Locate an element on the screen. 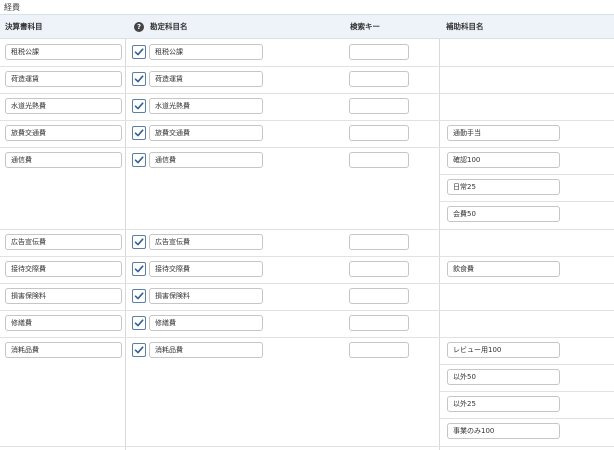  kanjo-field: 接待交際費 is located at coordinates (206, 269).